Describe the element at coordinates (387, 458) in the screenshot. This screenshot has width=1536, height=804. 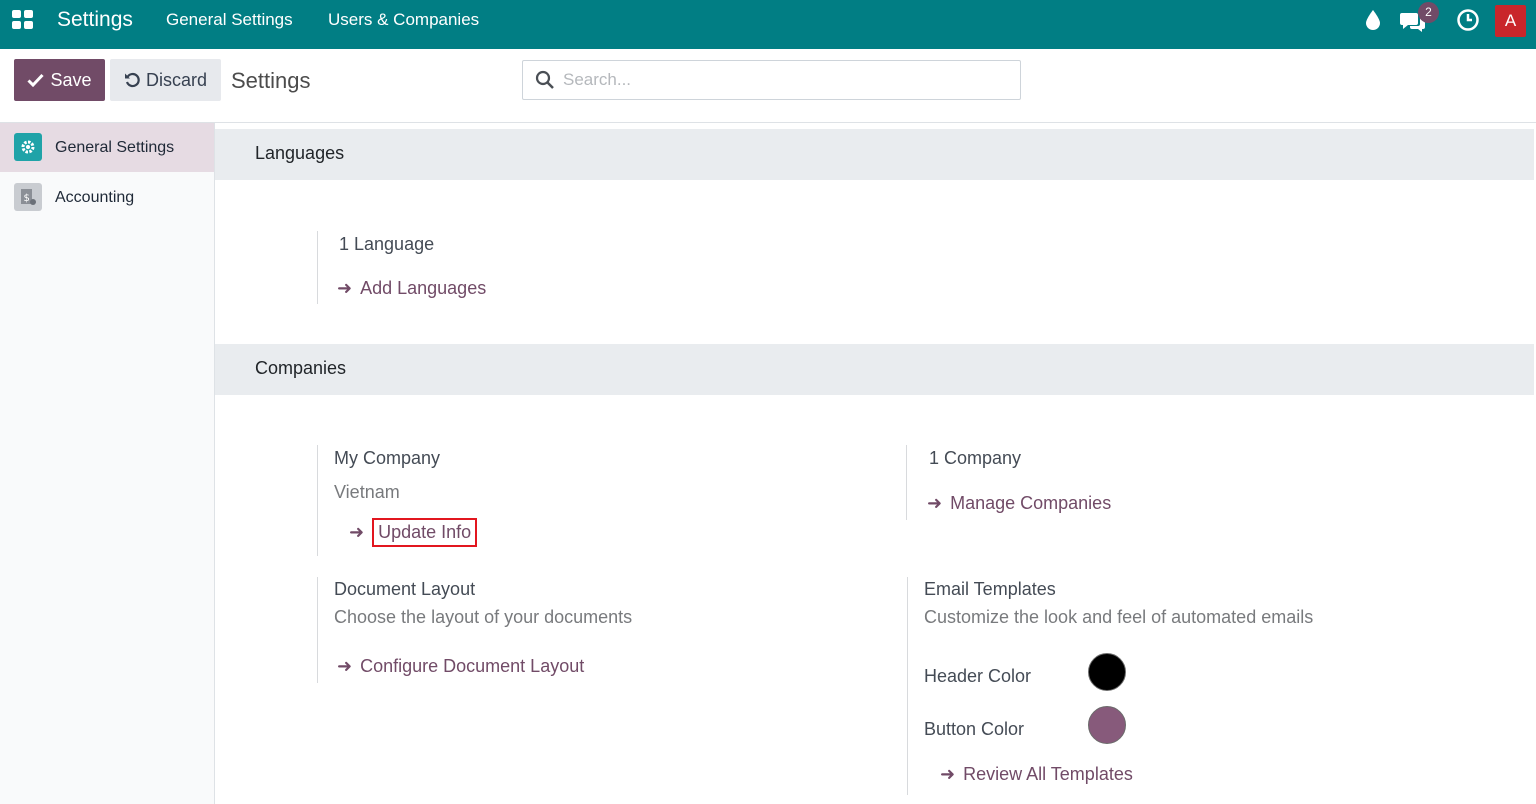
I see `company-name: My Company` at that location.